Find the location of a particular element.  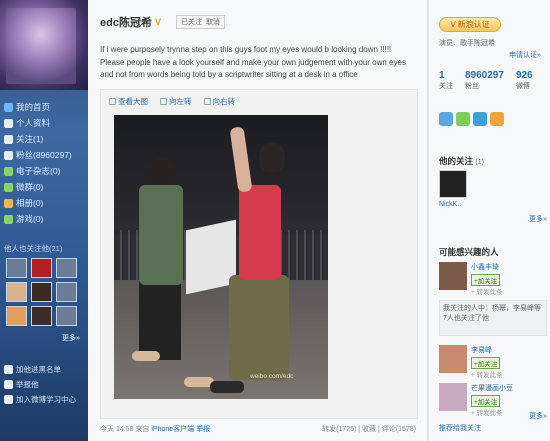

list-item: 小鑫丰琦 +加关注 + 转发此条 is located at coordinates (494, 279).